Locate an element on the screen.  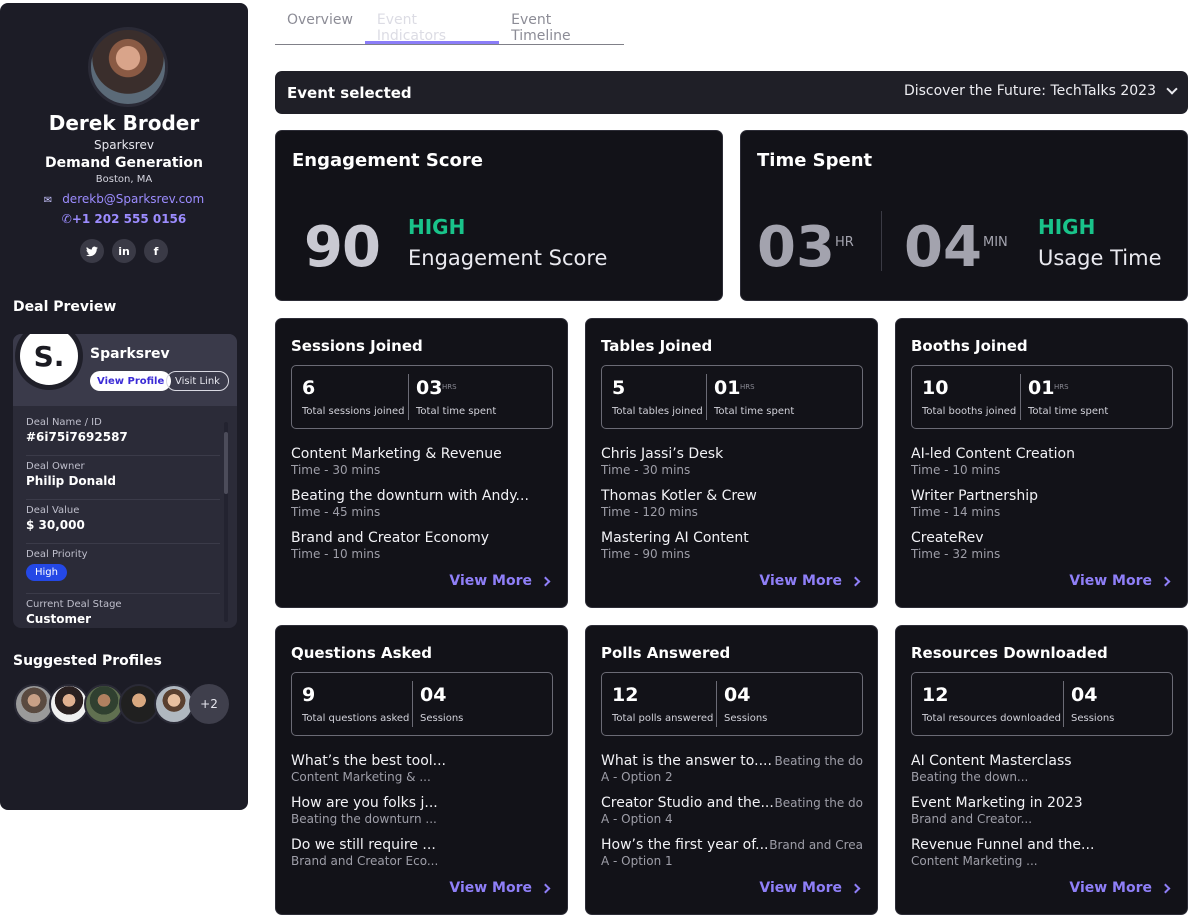
deal-row-label: Deal Priority is located at coordinates (57, 554).